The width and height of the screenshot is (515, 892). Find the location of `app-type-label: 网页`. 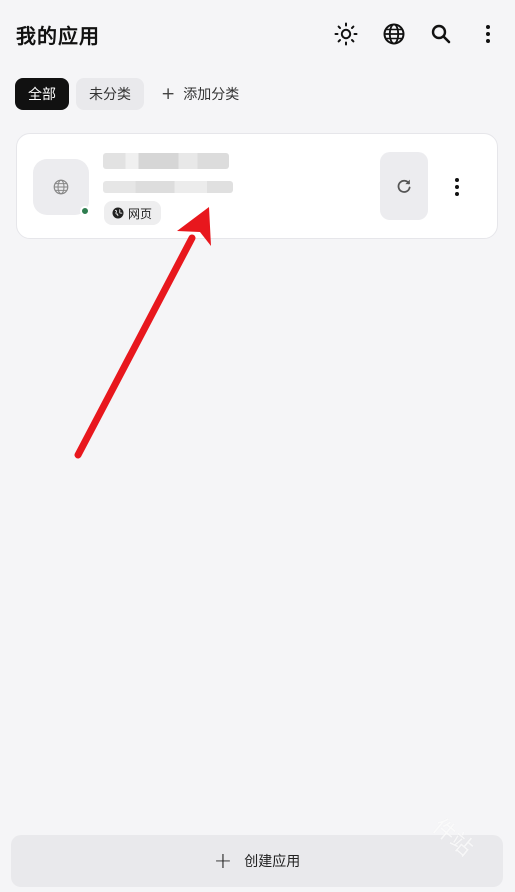

app-type-label: 网页 is located at coordinates (140, 213).